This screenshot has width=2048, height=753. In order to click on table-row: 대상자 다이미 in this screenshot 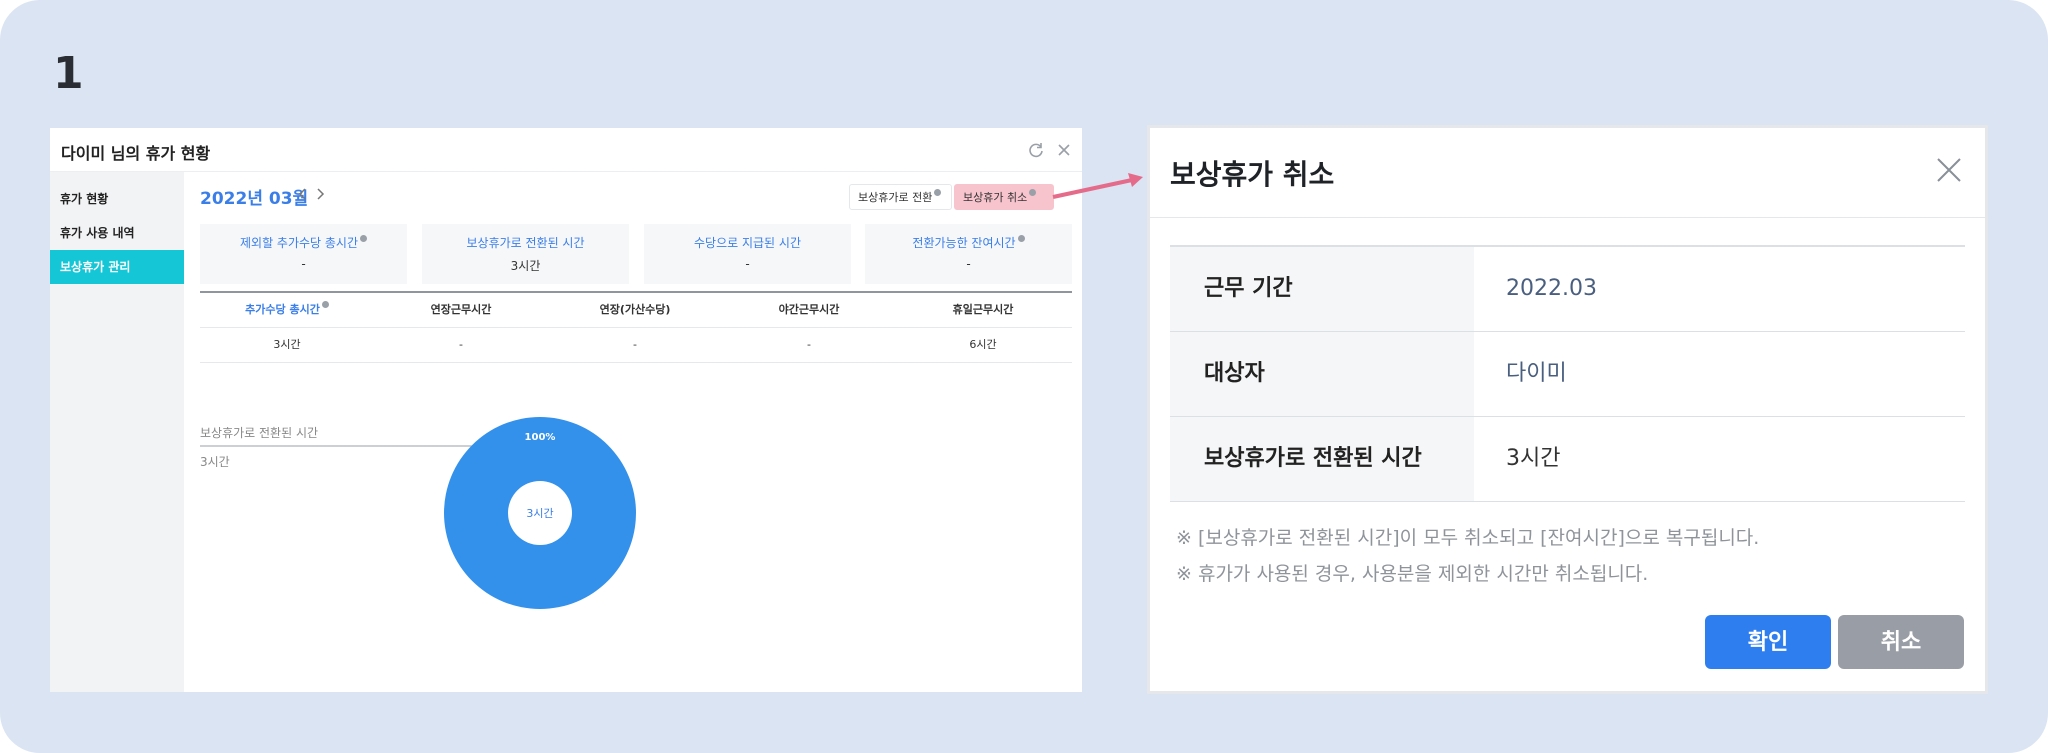, I will do `click(1567, 374)`.